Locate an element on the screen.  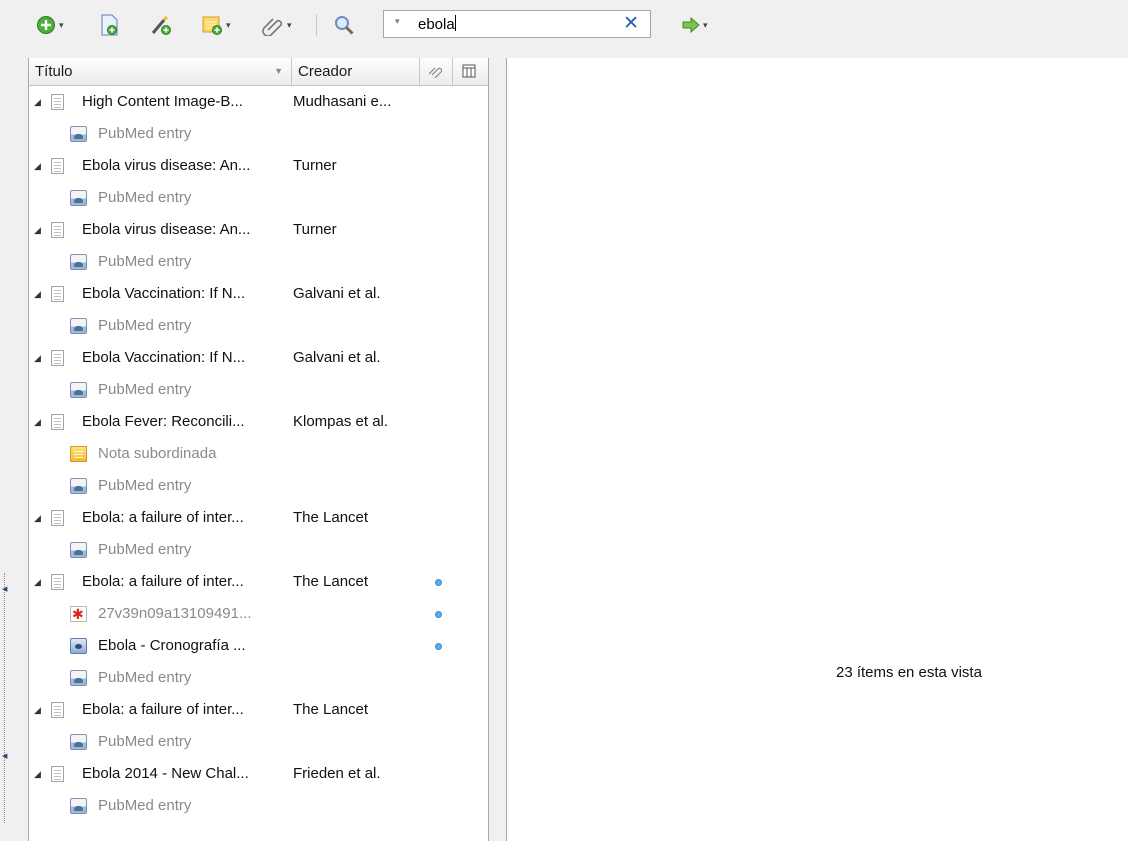
new-item-button: ▾ is located at coordinates (50, 25).